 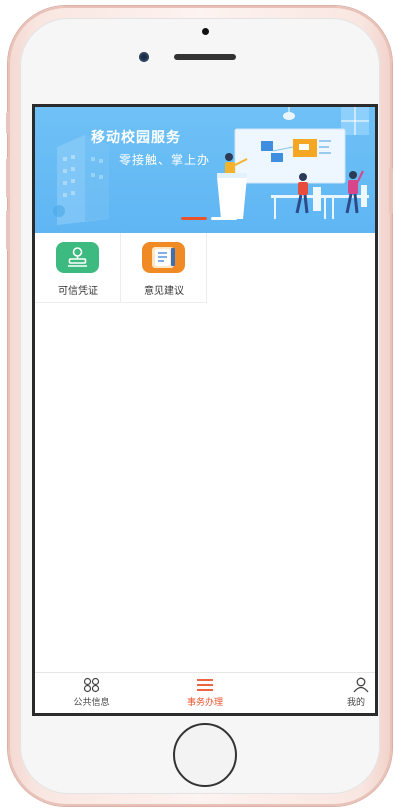 What do you see at coordinates (356, 703) in the screenshot?
I see `tab-label: 我的` at bounding box center [356, 703].